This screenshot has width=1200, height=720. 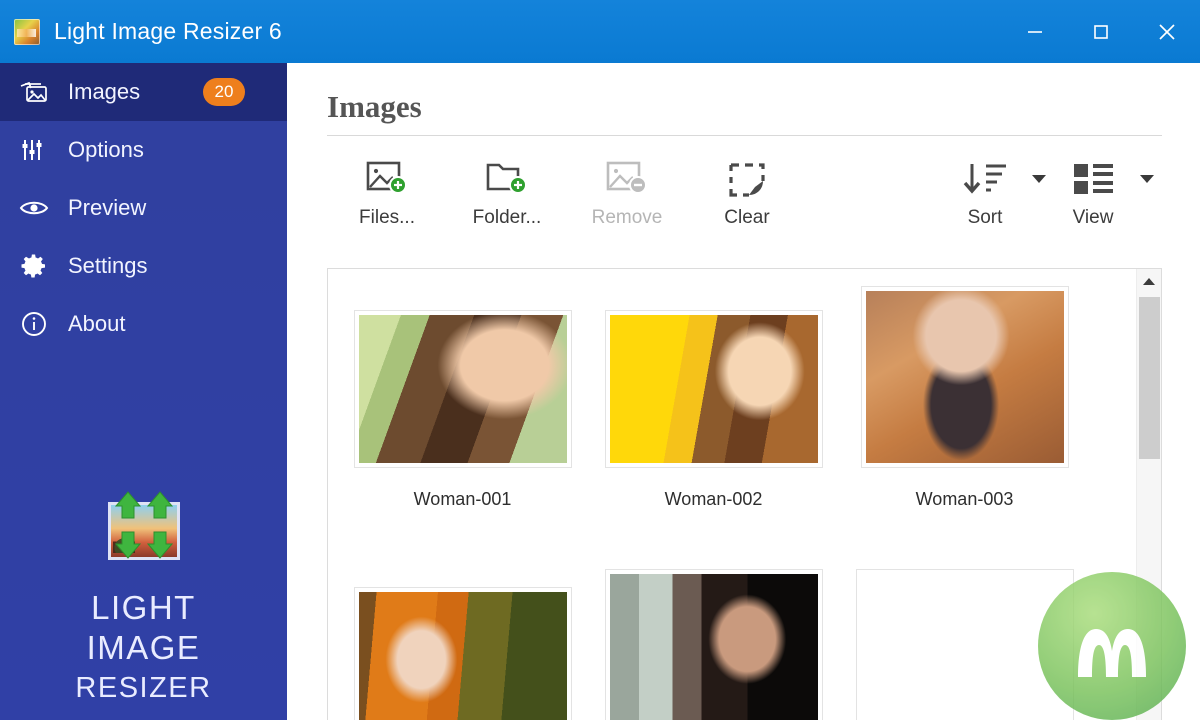 I want to click on sidebar-item-preview: Preview, so click(x=143, y=208).